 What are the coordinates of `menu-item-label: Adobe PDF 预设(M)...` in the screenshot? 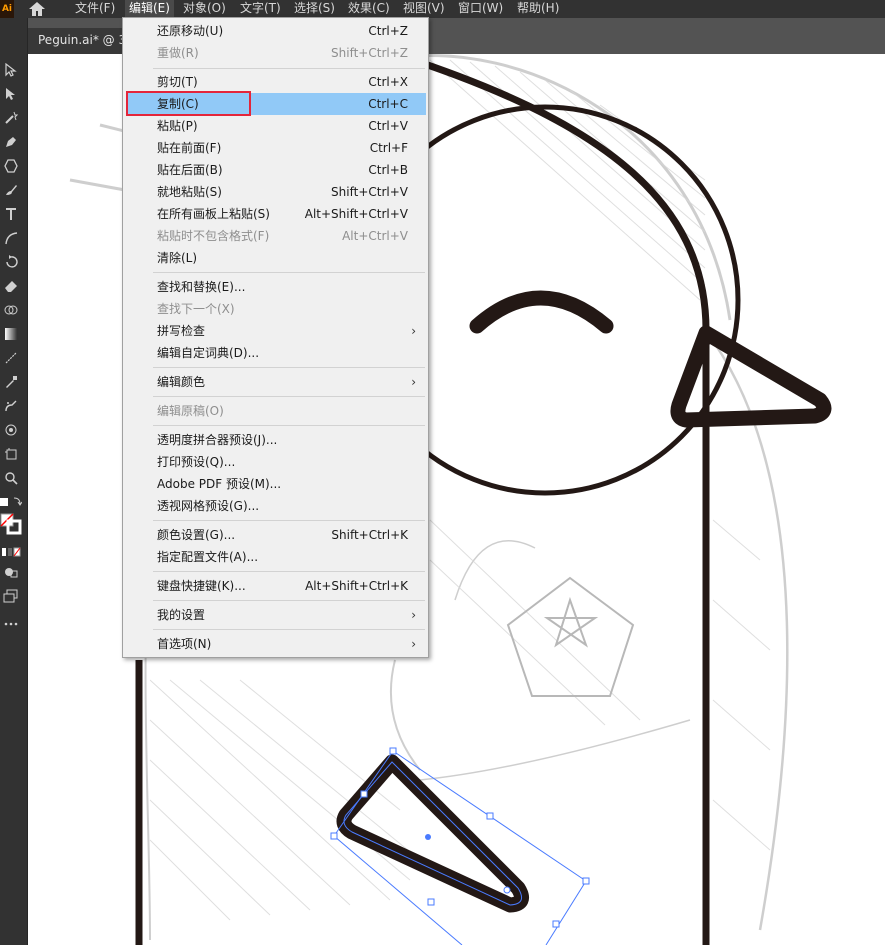 It's located at (219, 484).